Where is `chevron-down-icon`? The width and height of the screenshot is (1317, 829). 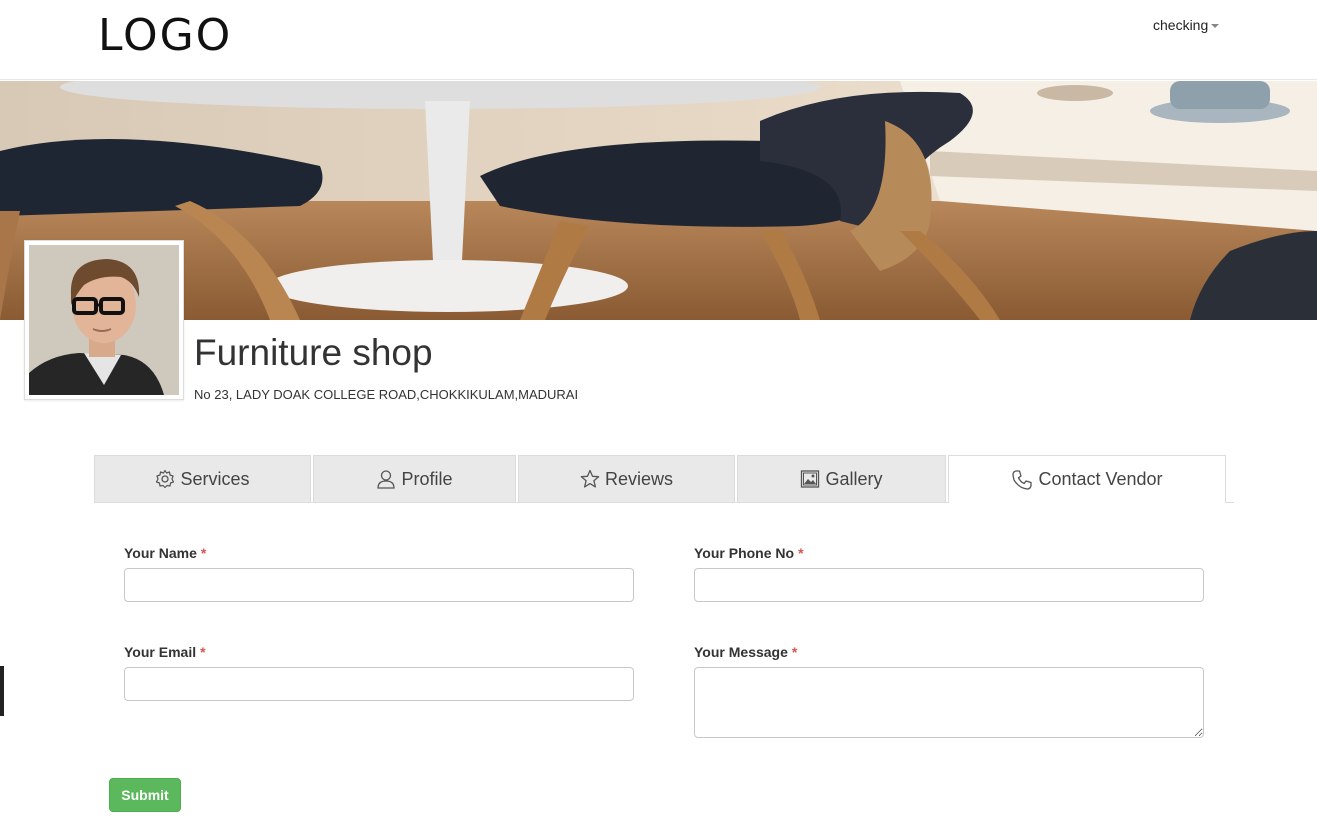 chevron-down-icon is located at coordinates (1215, 26).